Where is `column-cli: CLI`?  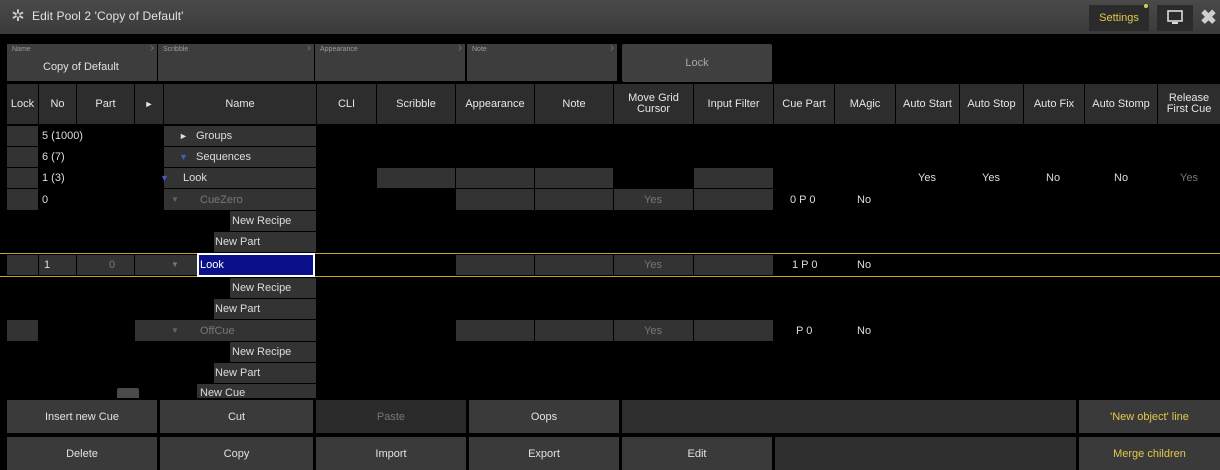 column-cli: CLI is located at coordinates (346, 104).